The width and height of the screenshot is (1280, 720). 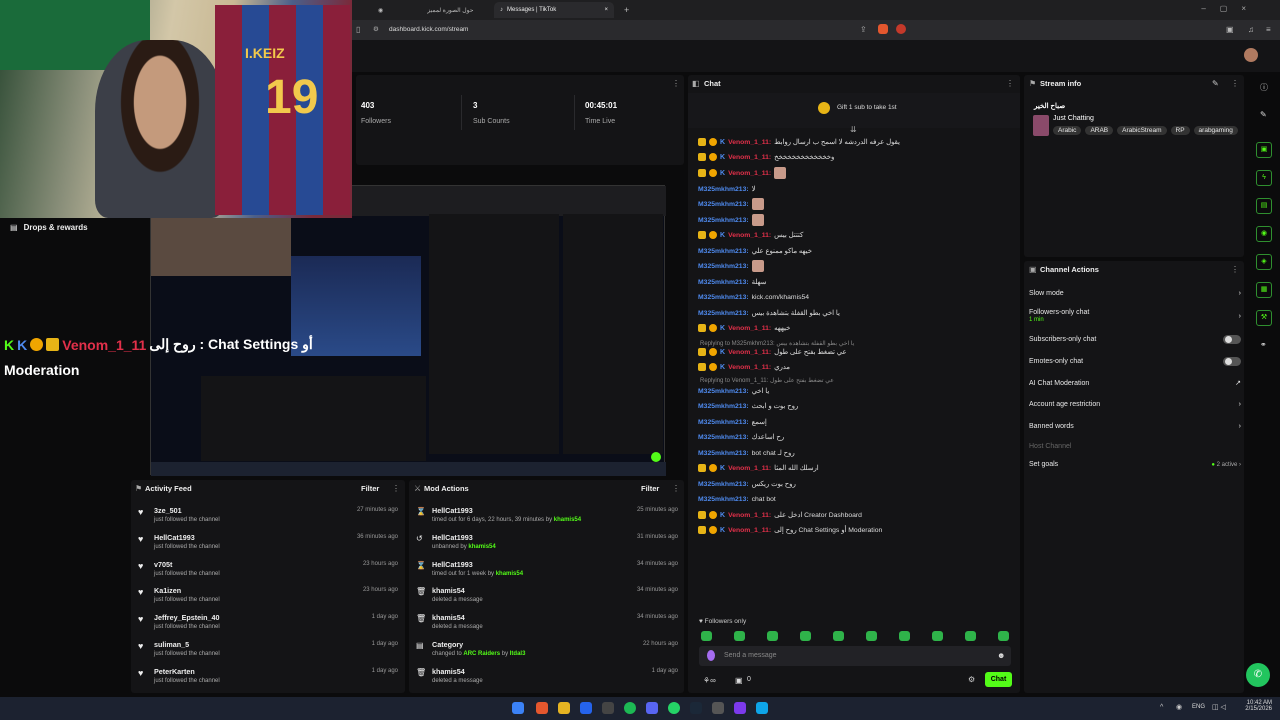 What do you see at coordinates (998, 679) in the screenshot?
I see `send-chat-button: Chat` at bounding box center [998, 679].